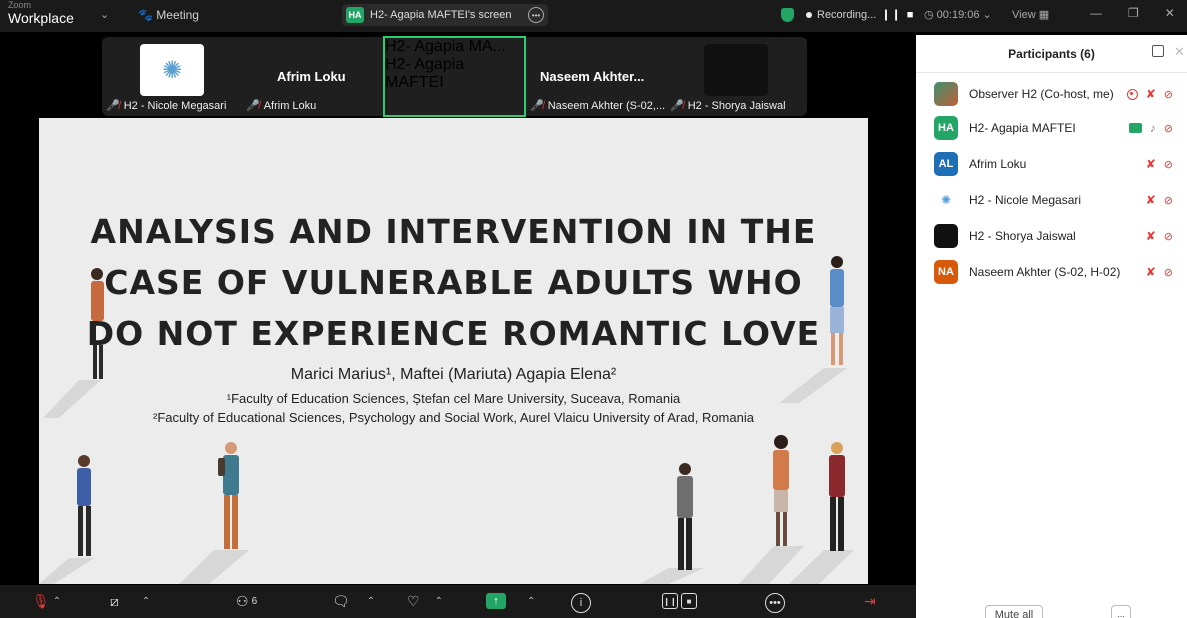  I want to click on participant-row: NA Naseem Akhter (S-02, H-02) ✘ ⊘, so click(1060, 272).